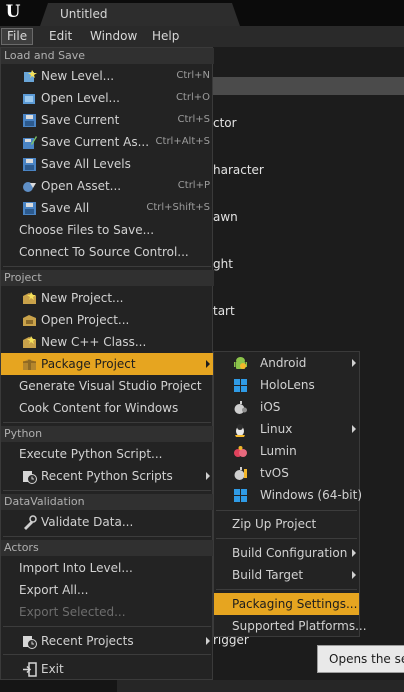 The width and height of the screenshot is (404, 692). I want to click on tooltip: Opens the settings, so click(360, 659).